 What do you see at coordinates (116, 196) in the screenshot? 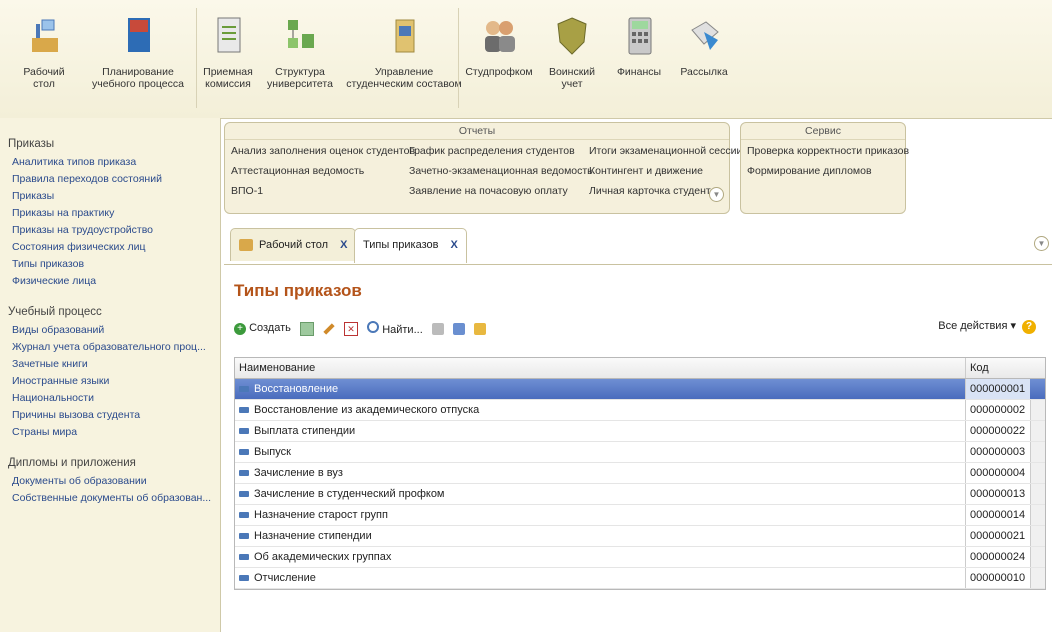
I see `sidebar-item: Приказы` at bounding box center [116, 196].